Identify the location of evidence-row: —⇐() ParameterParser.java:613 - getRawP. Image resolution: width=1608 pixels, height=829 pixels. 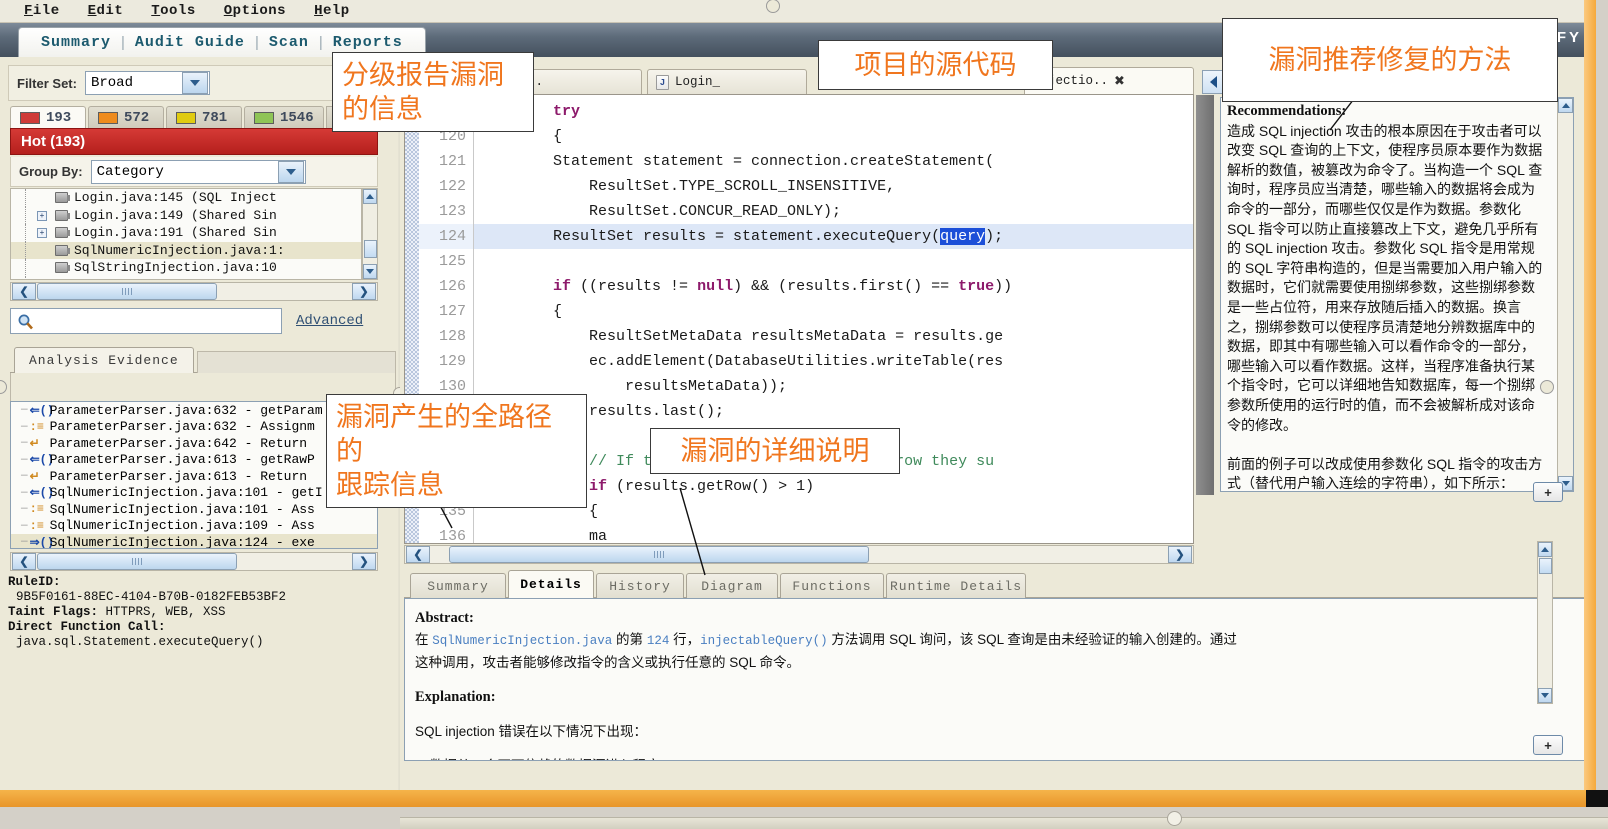
(194, 460).